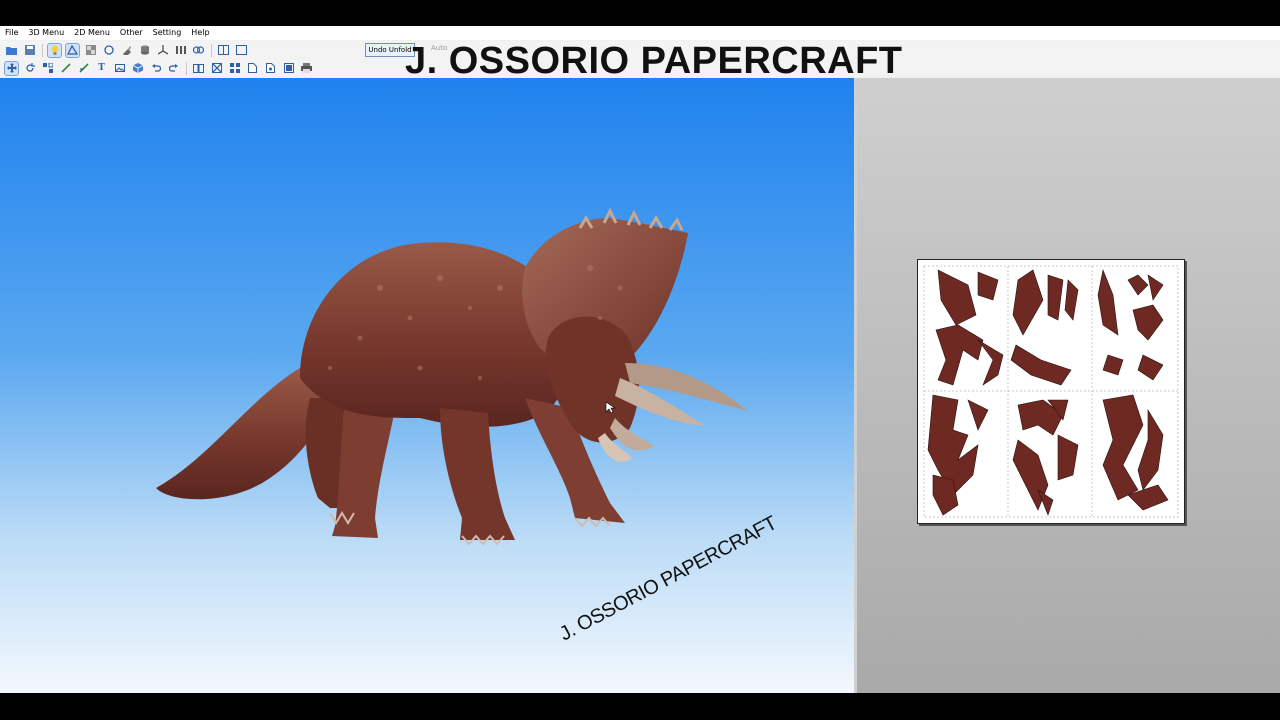  Describe the element at coordinates (162, 50) in the screenshot. I see `axis-icon` at that location.